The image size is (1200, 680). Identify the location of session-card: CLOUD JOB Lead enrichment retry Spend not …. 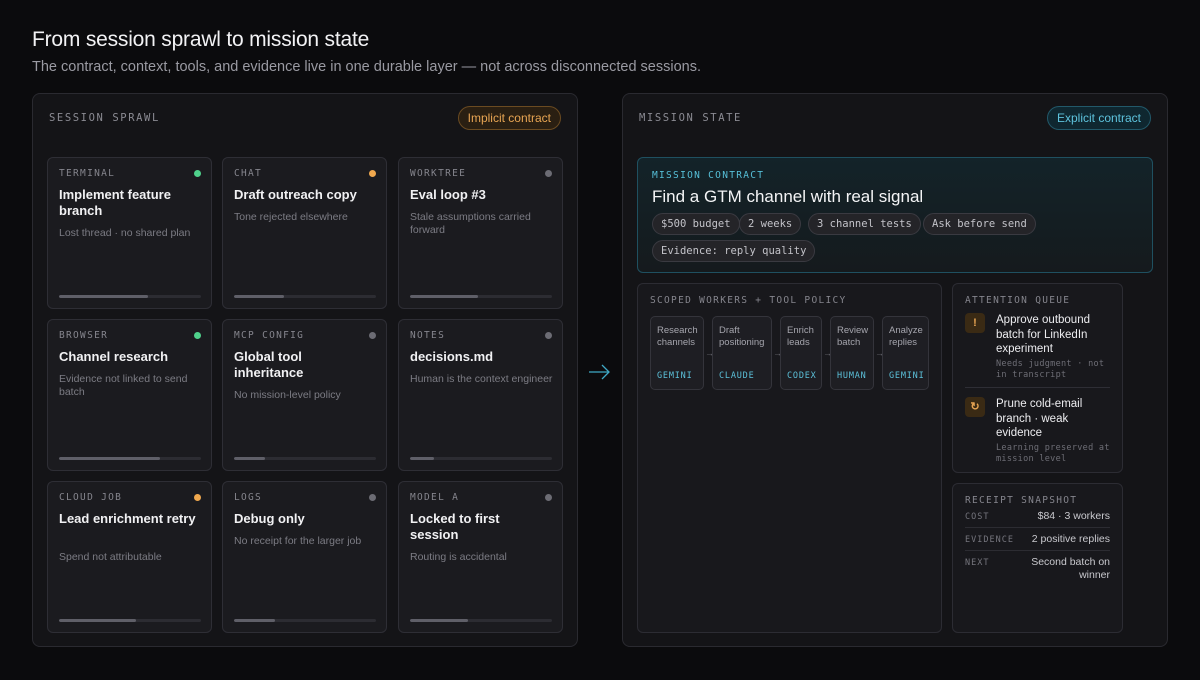
(129, 557).